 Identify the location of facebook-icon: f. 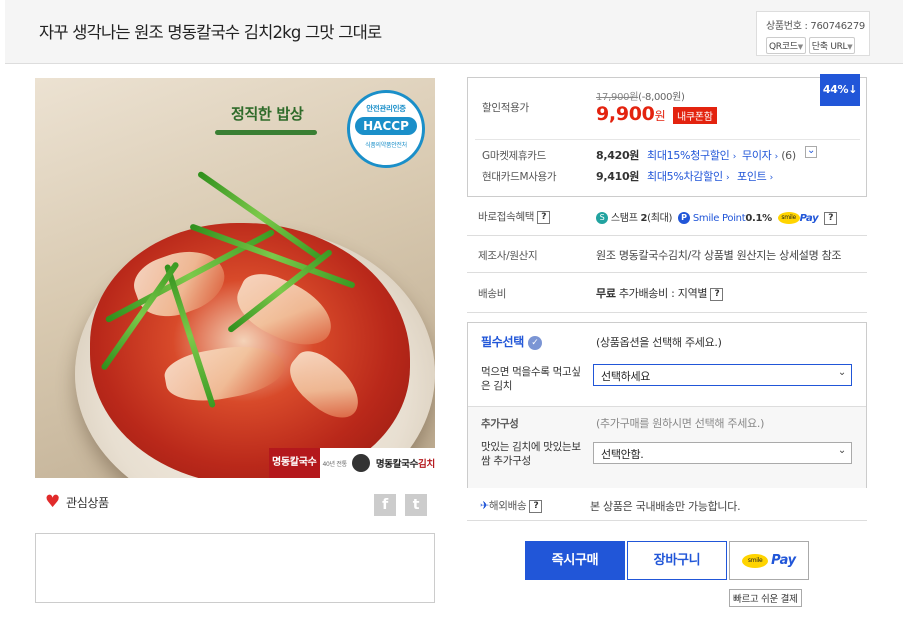
(385, 505).